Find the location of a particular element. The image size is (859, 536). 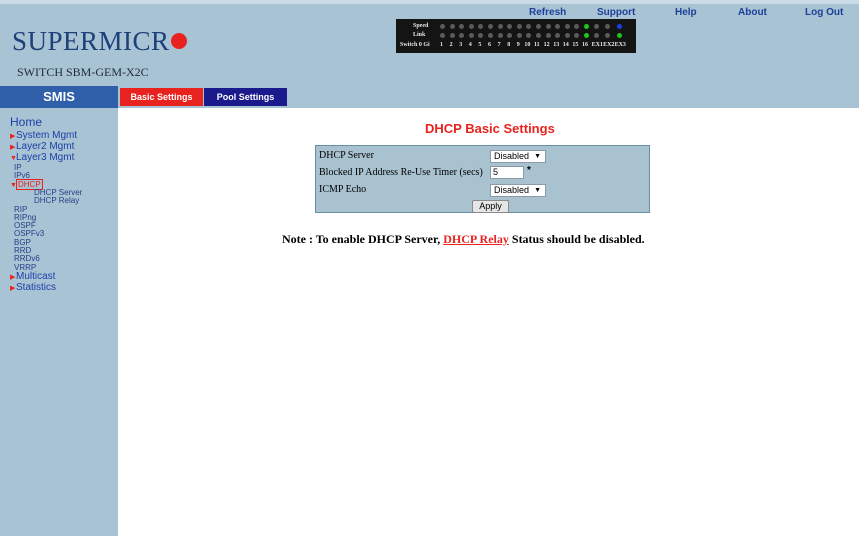

dhcp-server-label: DHCP Server is located at coordinates (346, 155).